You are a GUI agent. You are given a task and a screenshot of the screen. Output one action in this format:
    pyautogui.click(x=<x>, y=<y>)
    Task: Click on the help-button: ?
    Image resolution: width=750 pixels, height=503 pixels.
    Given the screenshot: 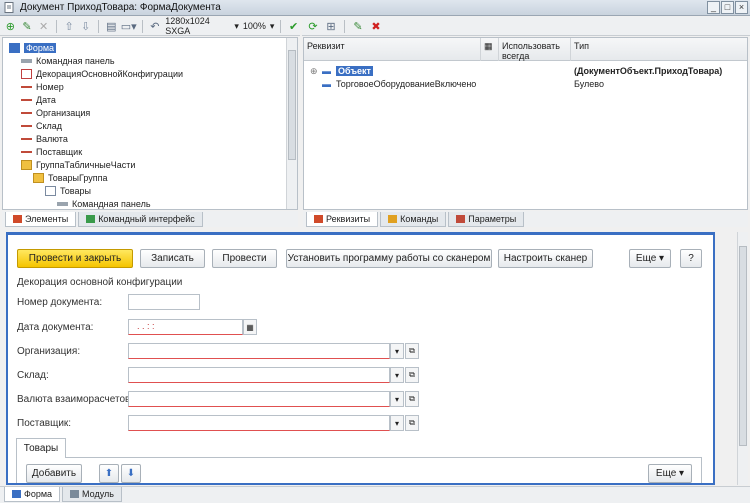 What is the action you would take?
    pyautogui.click(x=691, y=258)
    